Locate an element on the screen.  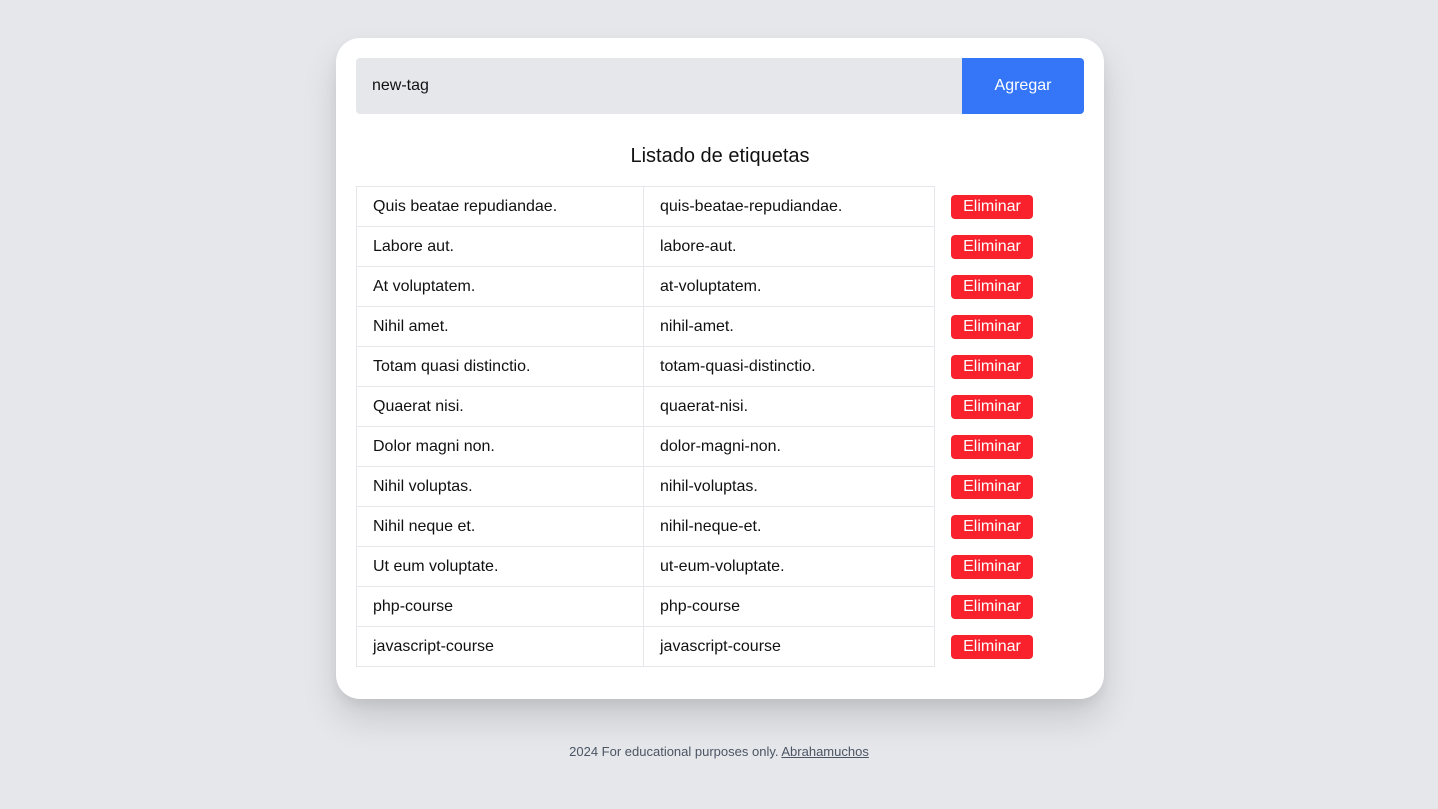
tag-name-cell: Quaerat nisi. is located at coordinates (500, 406).